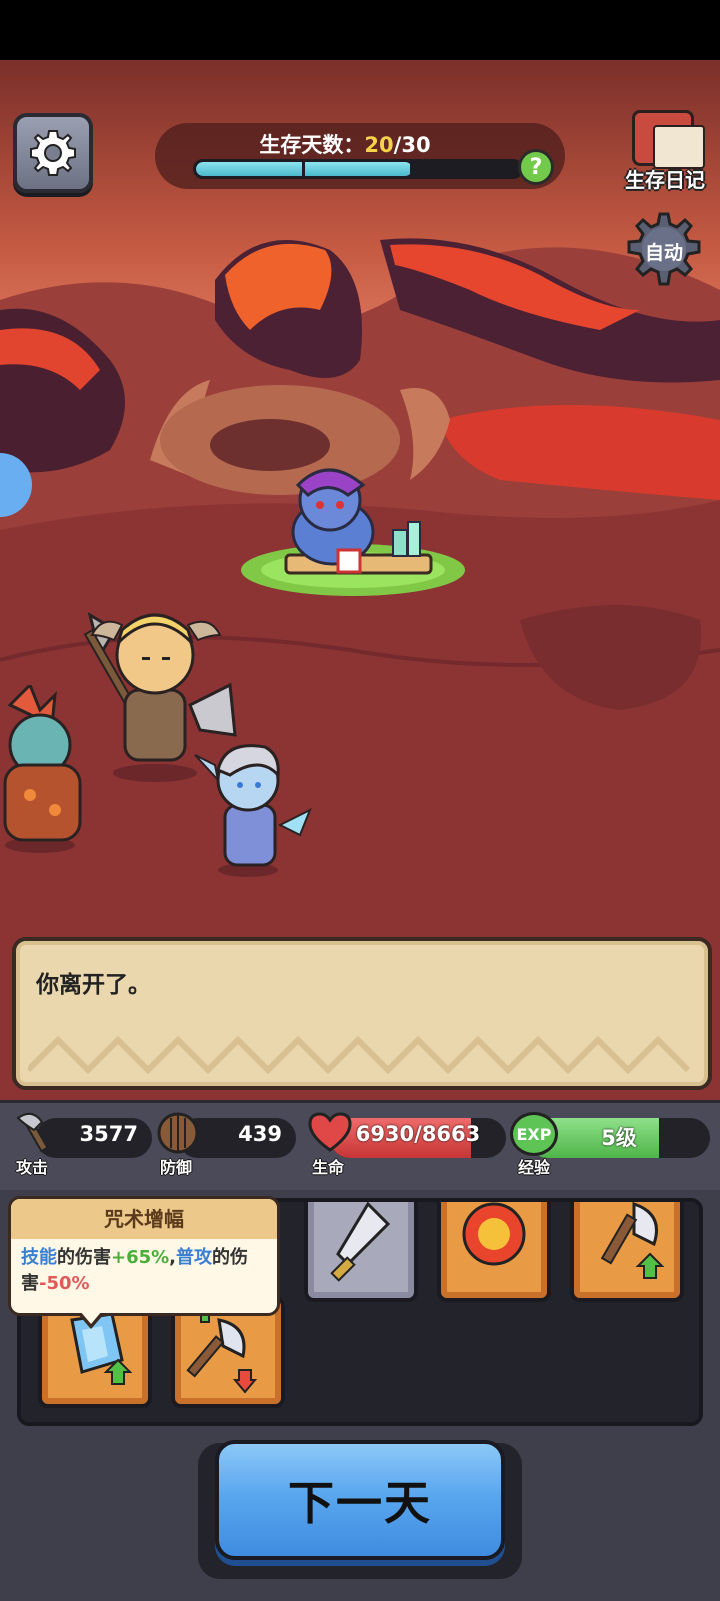 Image resolution: width=720 pixels, height=1601 pixels. I want to click on tooltip-text: 的伤害, so click(84, 1257).